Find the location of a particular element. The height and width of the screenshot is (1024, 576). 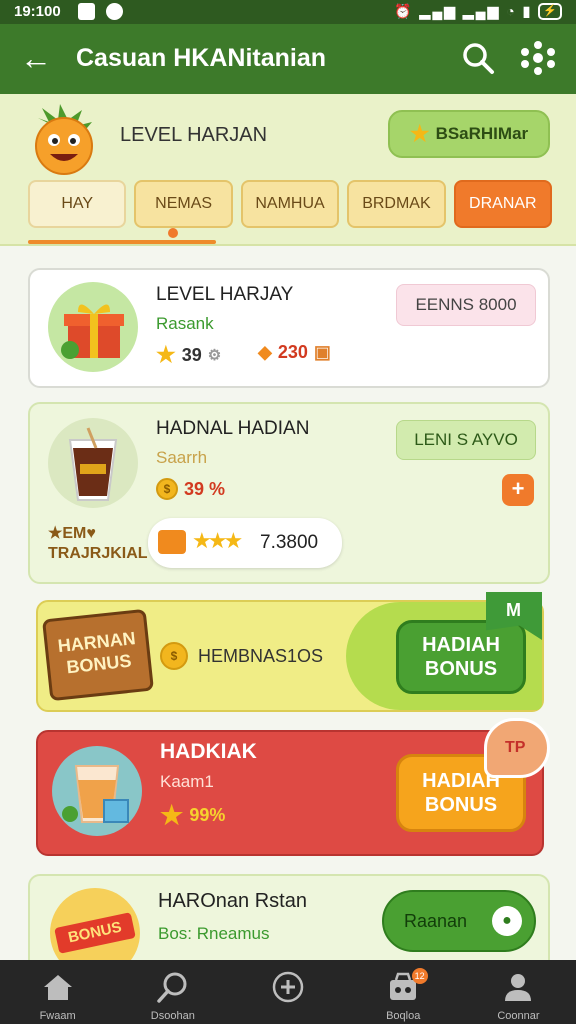

tab-brdmak: BRDMAK is located at coordinates (396, 204).